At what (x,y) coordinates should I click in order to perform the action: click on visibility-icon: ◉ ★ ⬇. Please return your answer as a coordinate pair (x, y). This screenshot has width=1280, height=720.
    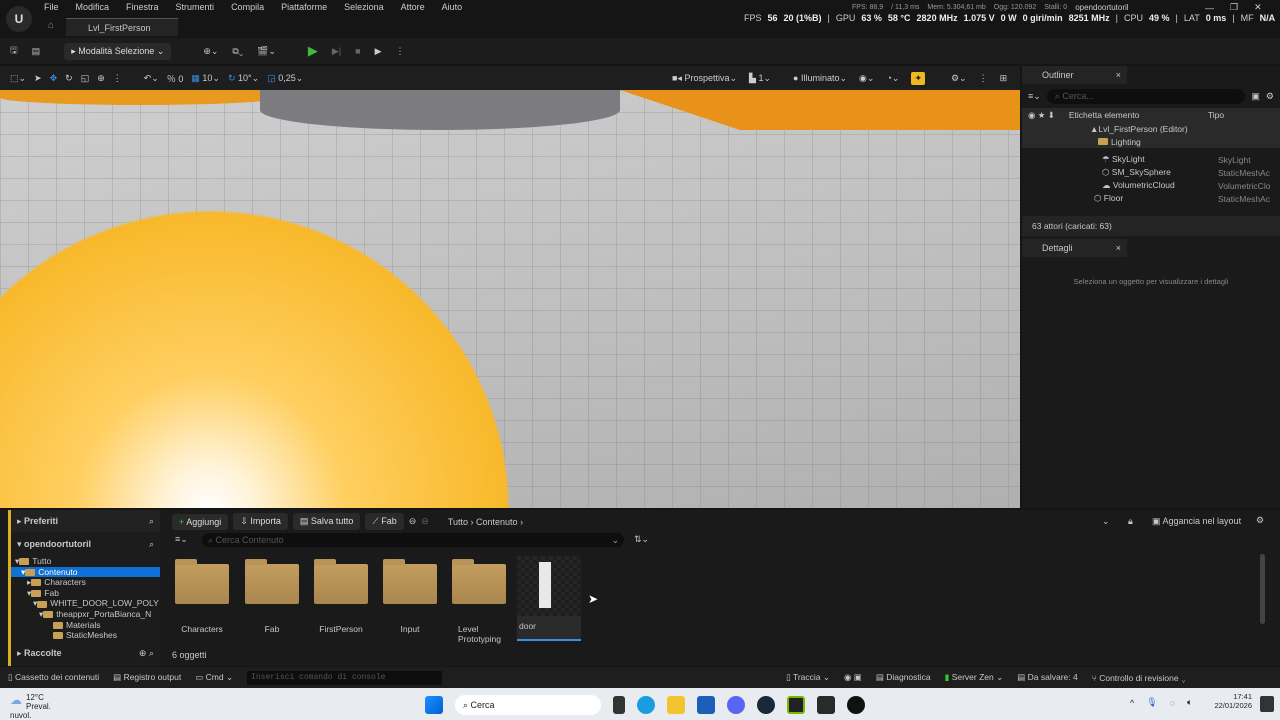
    Looking at the image, I should click on (1041, 115).